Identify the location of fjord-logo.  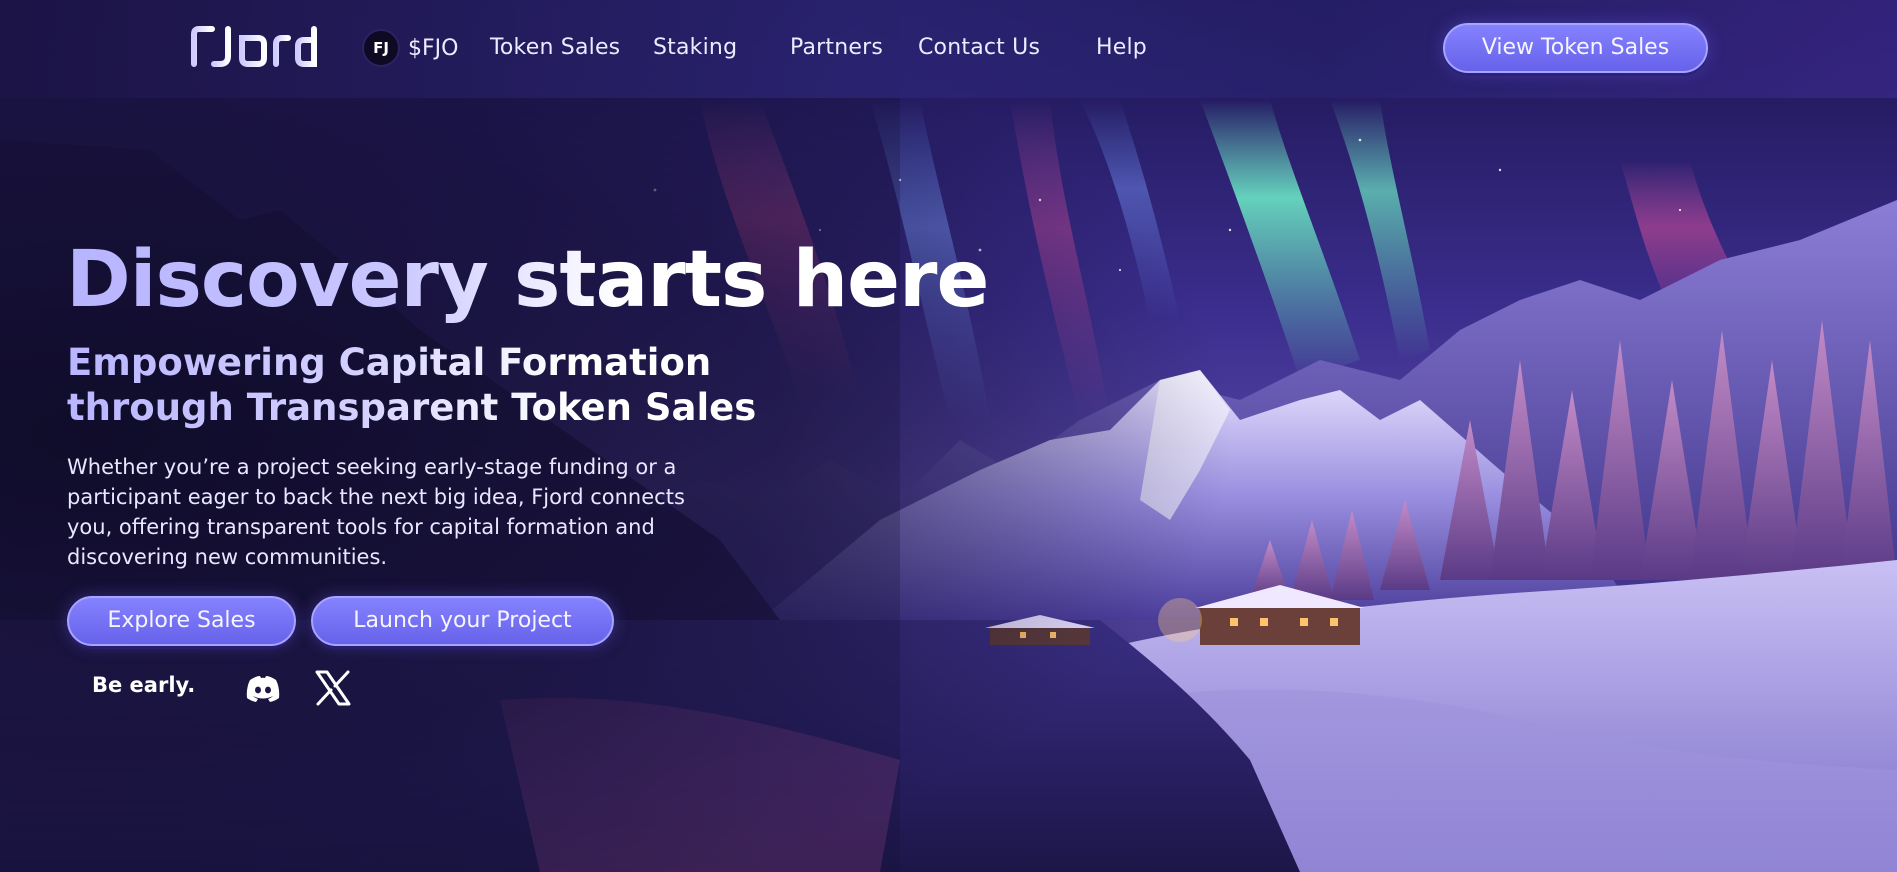
(254, 46).